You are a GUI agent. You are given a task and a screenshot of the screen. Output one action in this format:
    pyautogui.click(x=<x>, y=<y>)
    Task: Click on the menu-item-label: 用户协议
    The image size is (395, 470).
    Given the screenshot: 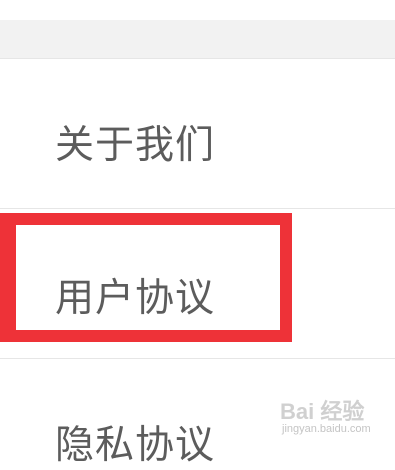 What is the action you would take?
    pyautogui.click(x=135, y=298)
    